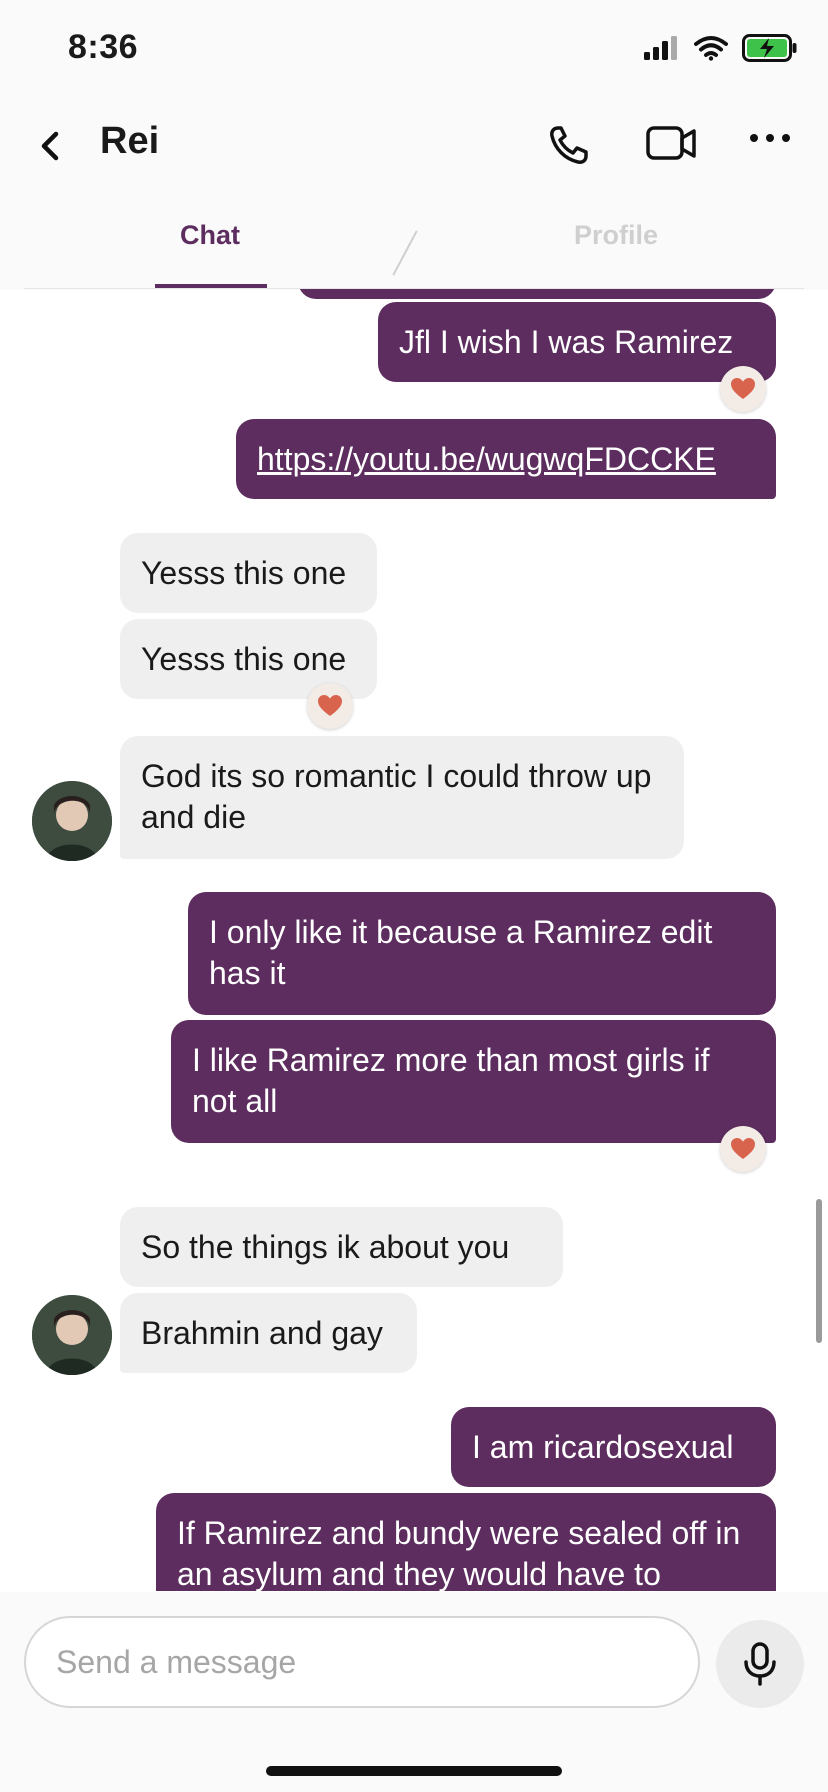  What do you see at coordinates (660, 48) in the screenshot?
I see `cellular-signal-icon` at bounding box center [660, 48].